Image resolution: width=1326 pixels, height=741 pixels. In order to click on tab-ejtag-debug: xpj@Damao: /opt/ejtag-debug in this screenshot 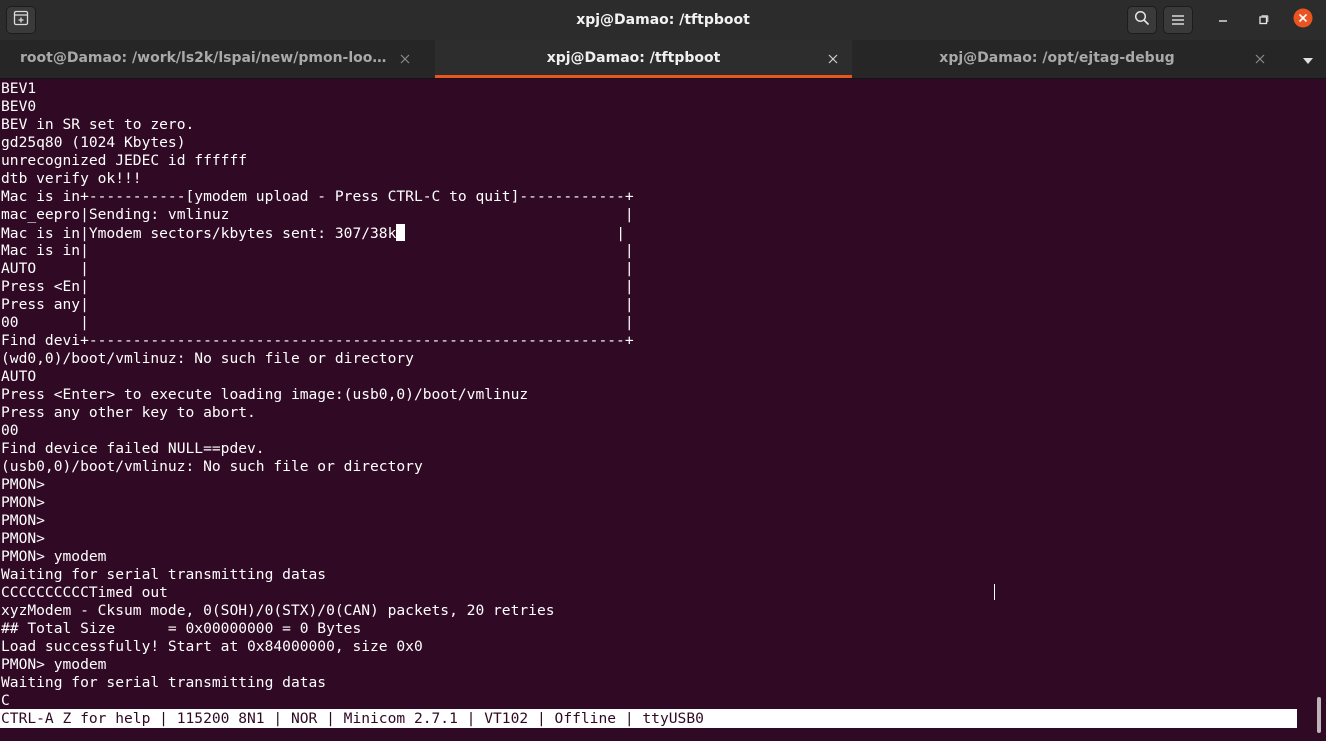, I will do `click(1067, 59)`.